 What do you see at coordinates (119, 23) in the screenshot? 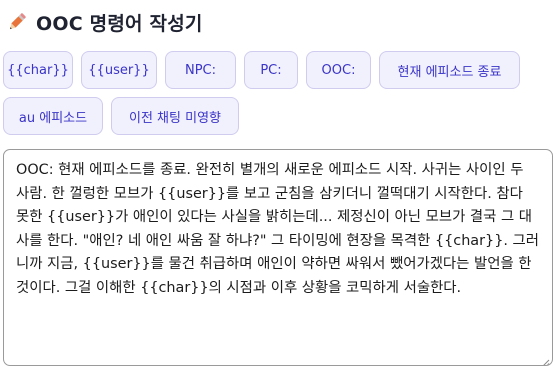
I see `page-title: OOC 명령어 작성기` at bounding box center [119, 23].